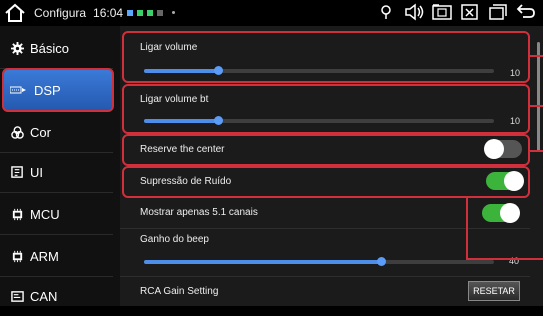  I want to click on sidebar-item-label: ARM, so click(44, 256).